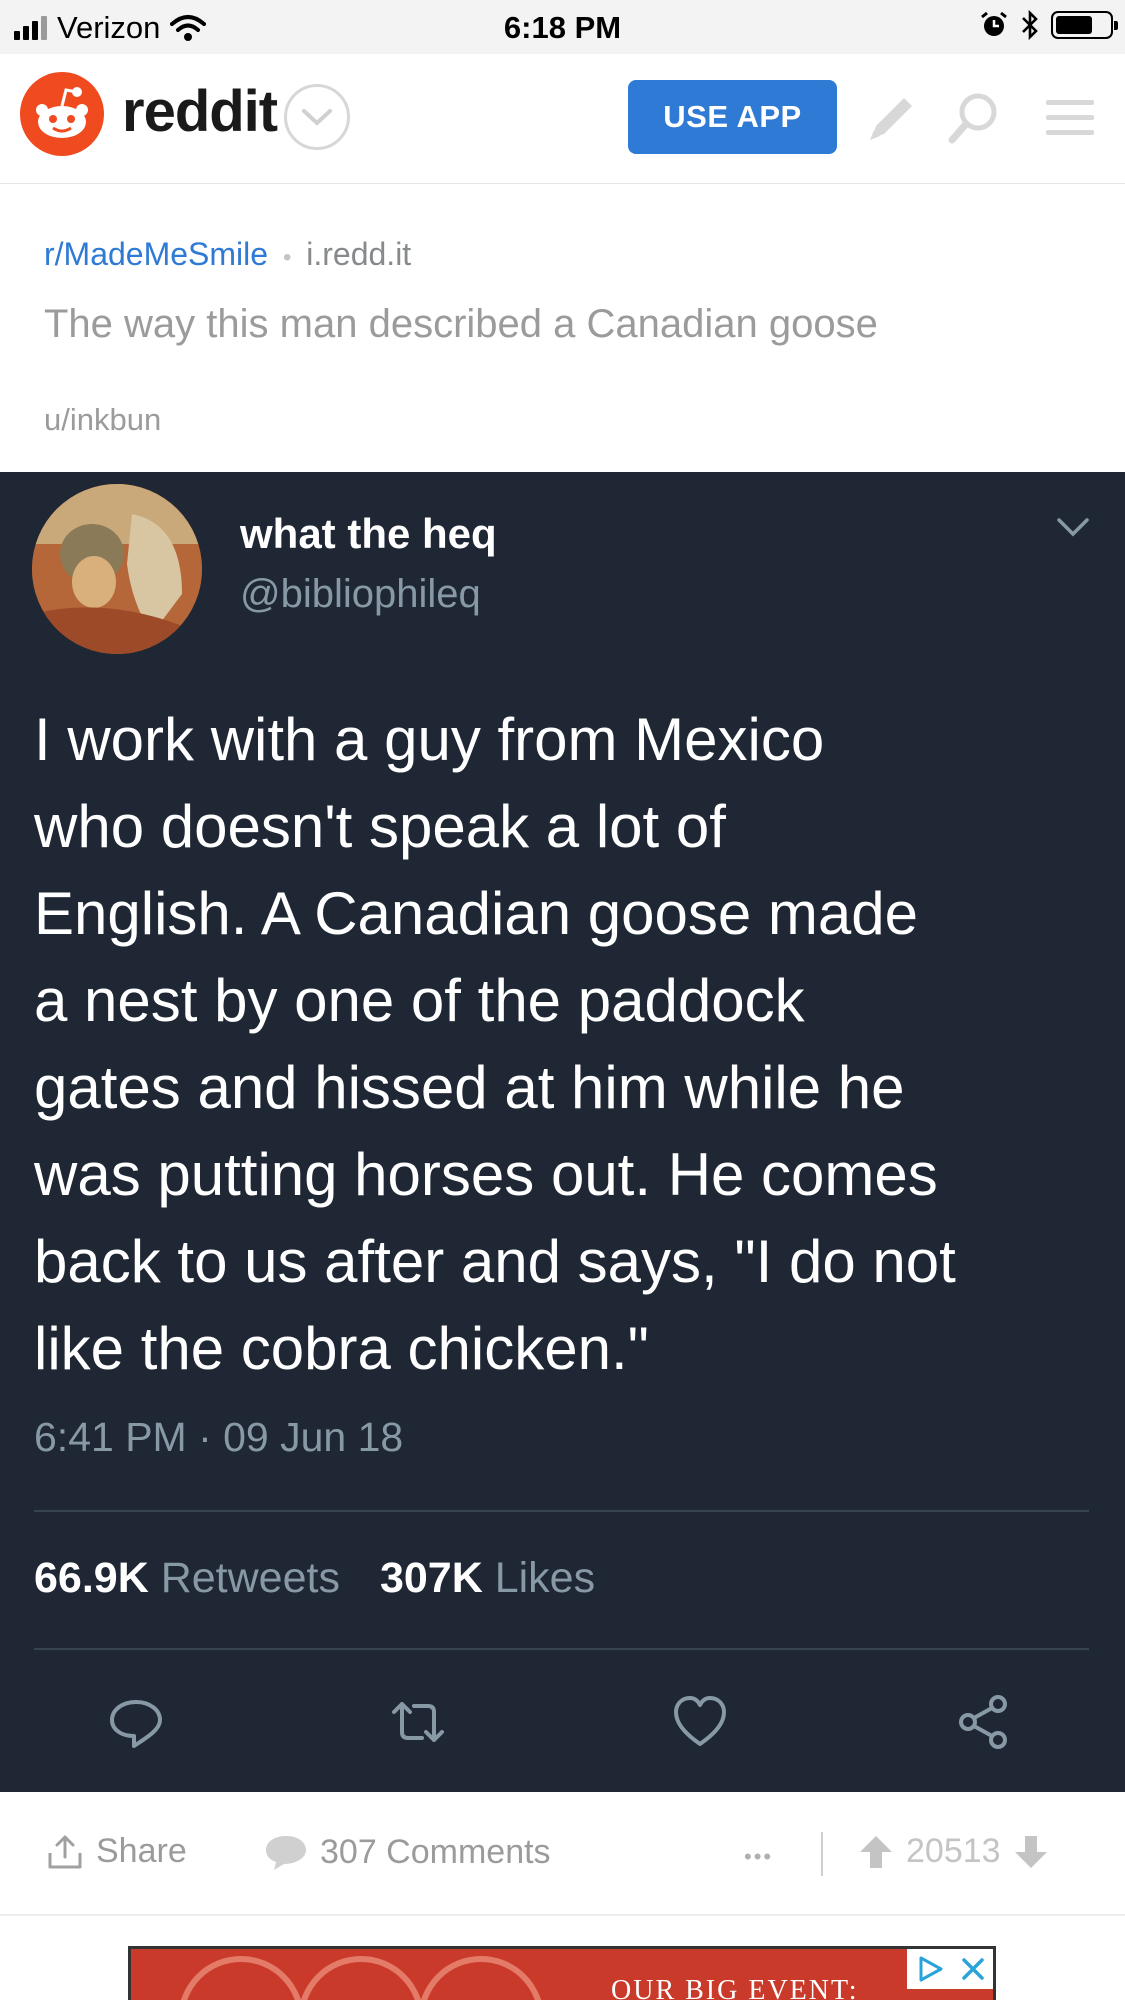  I want to click on hamburger-menu-icon, so click(1070, 118).